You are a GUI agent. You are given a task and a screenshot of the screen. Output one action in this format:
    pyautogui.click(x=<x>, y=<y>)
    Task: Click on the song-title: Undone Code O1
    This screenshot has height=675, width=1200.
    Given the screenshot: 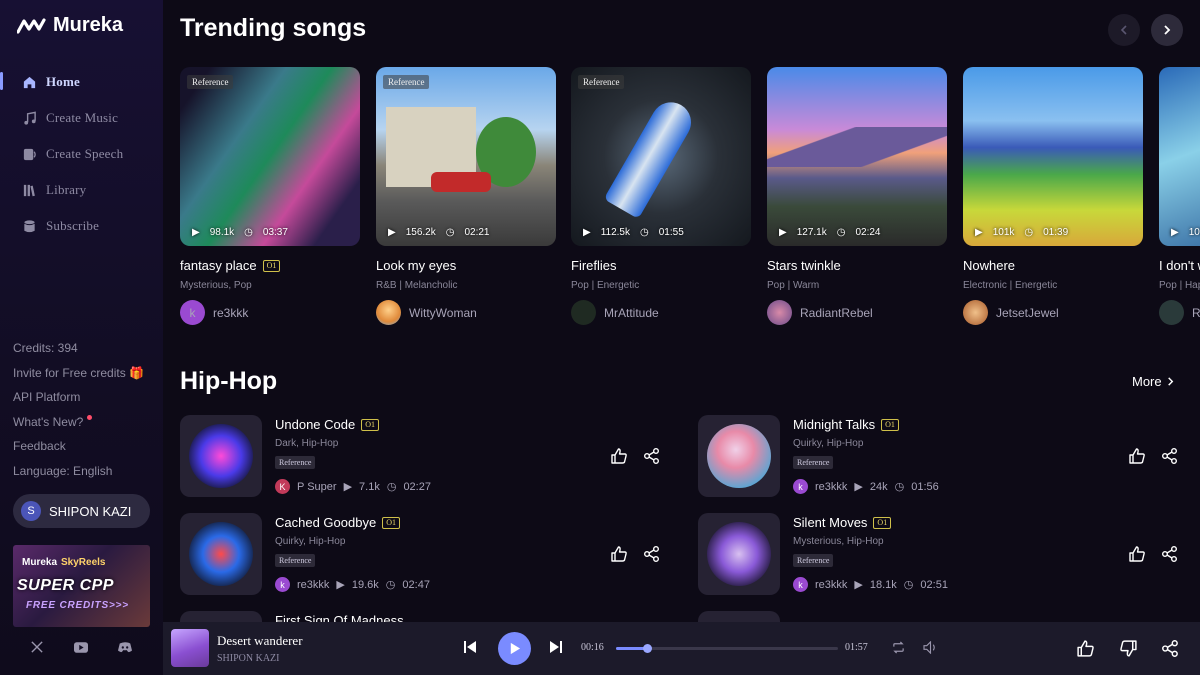 What is the action you would take?
    pyautogui.click(x=327, y=424)
    